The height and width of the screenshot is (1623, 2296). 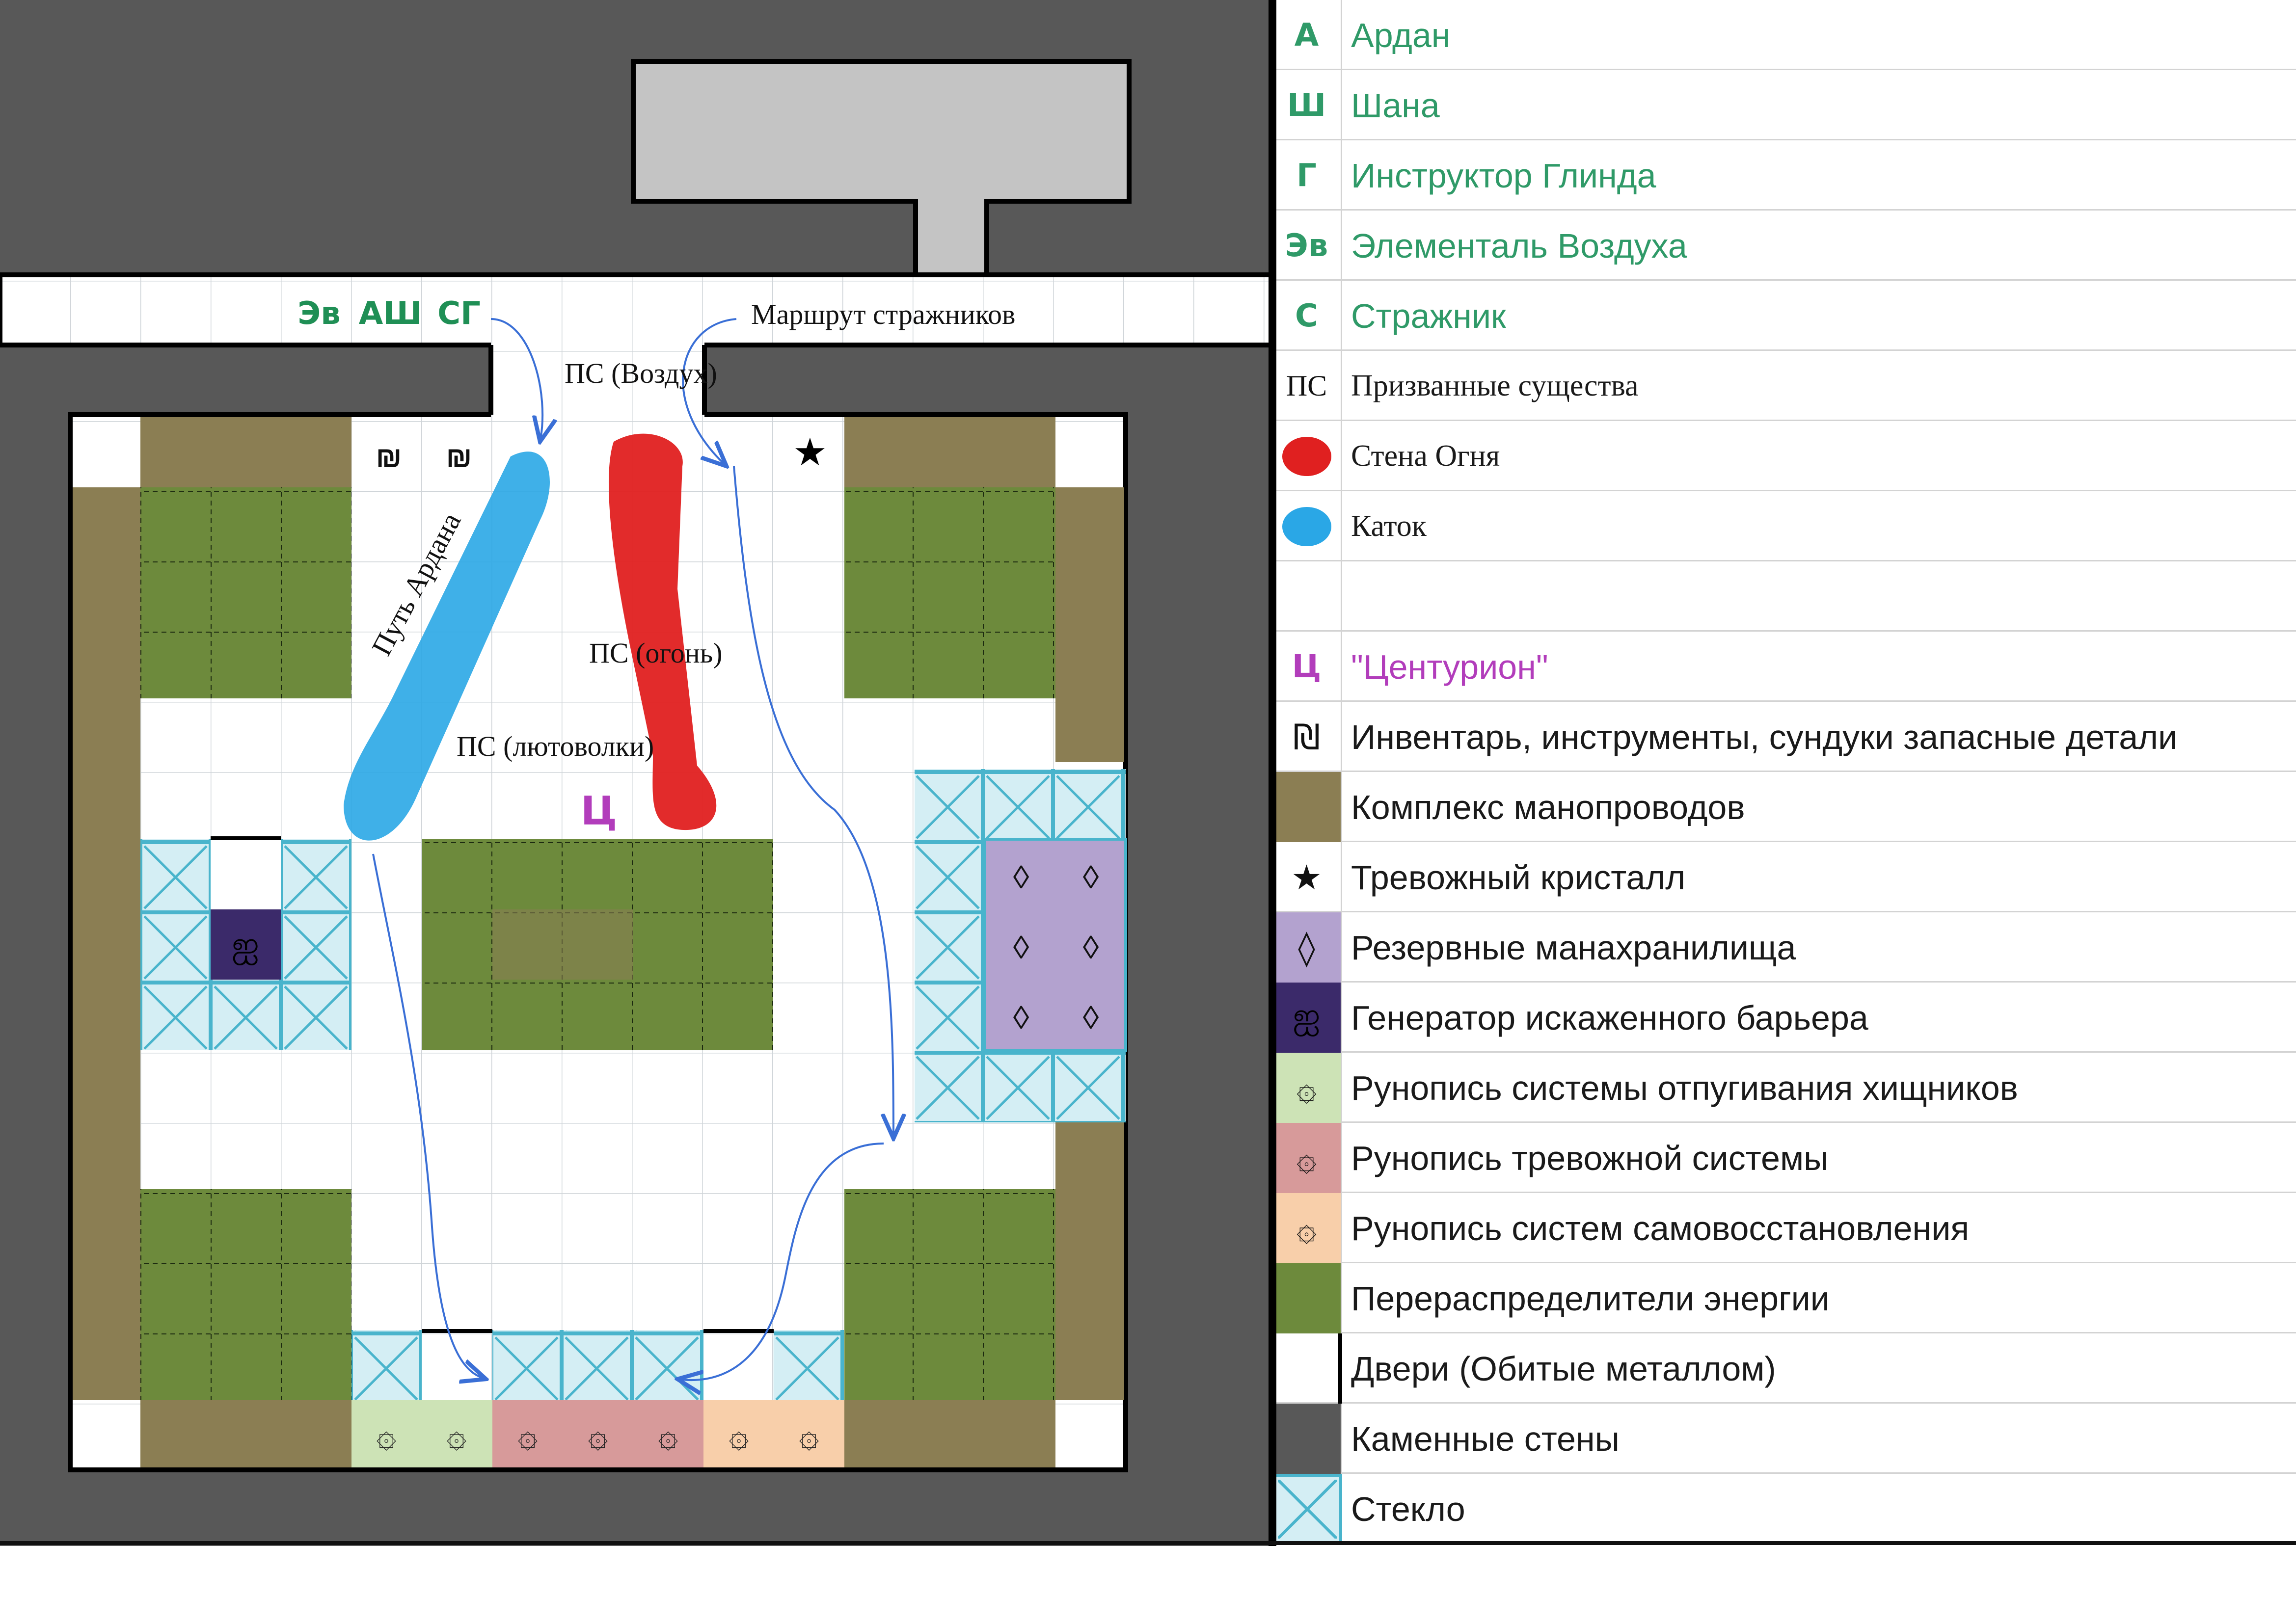 What do you see at coordinates (1389, 526) in the screenshot?
I see `legend-label: Каток` at bounding box center [1389, 526].